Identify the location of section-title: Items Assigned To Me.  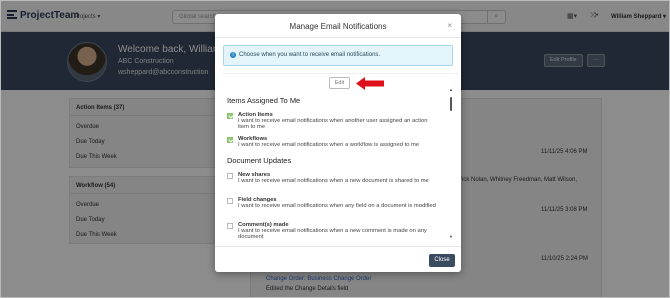
(264, 100).